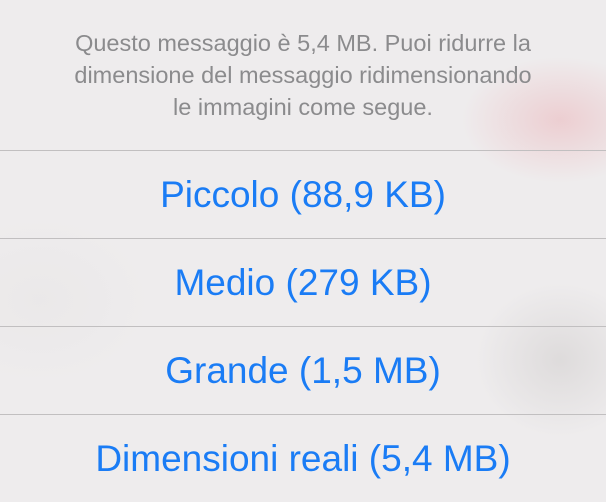 This screenshot has width=606, height=502. Describe the element at coordinates (303, 107) in the screenshot. I see `message-line-3: le immagini come segue.` at that location.